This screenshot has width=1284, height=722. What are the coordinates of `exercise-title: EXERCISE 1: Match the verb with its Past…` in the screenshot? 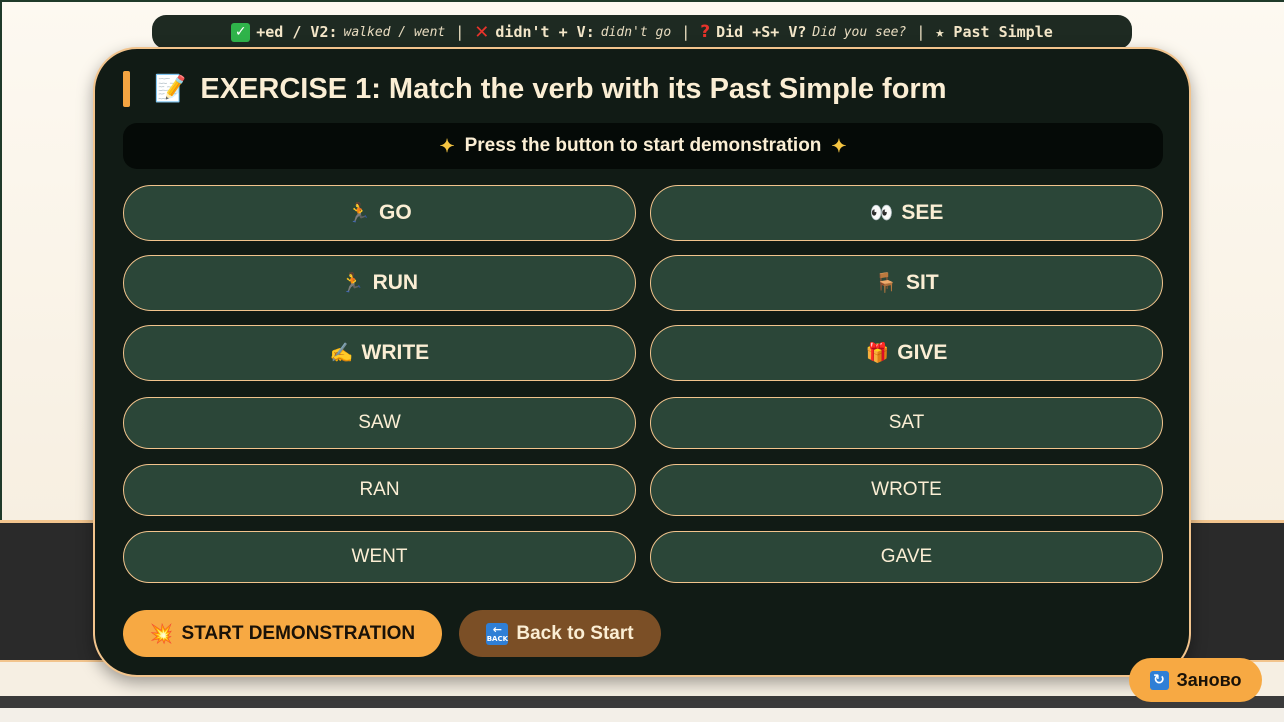 It's located at (573, 88).